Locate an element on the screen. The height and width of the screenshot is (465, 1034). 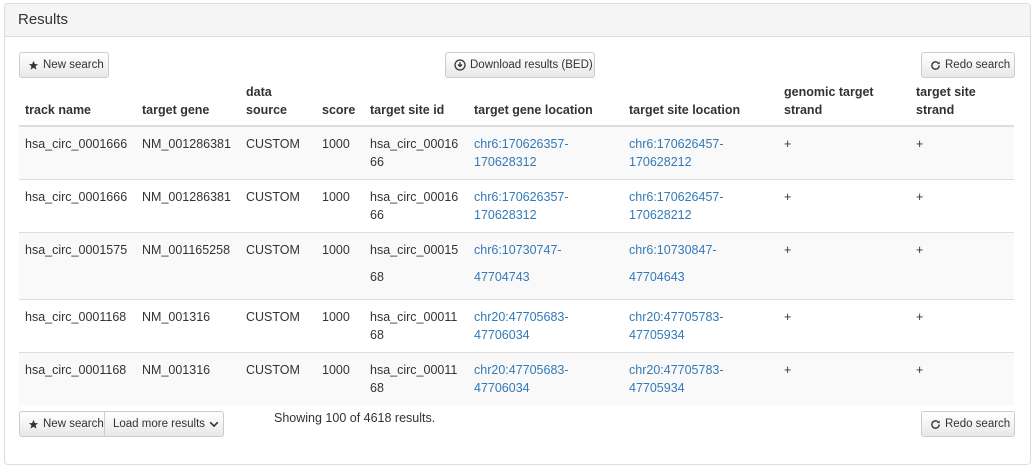
redo-search-button: Redo search is located at coordinates (968, 65).